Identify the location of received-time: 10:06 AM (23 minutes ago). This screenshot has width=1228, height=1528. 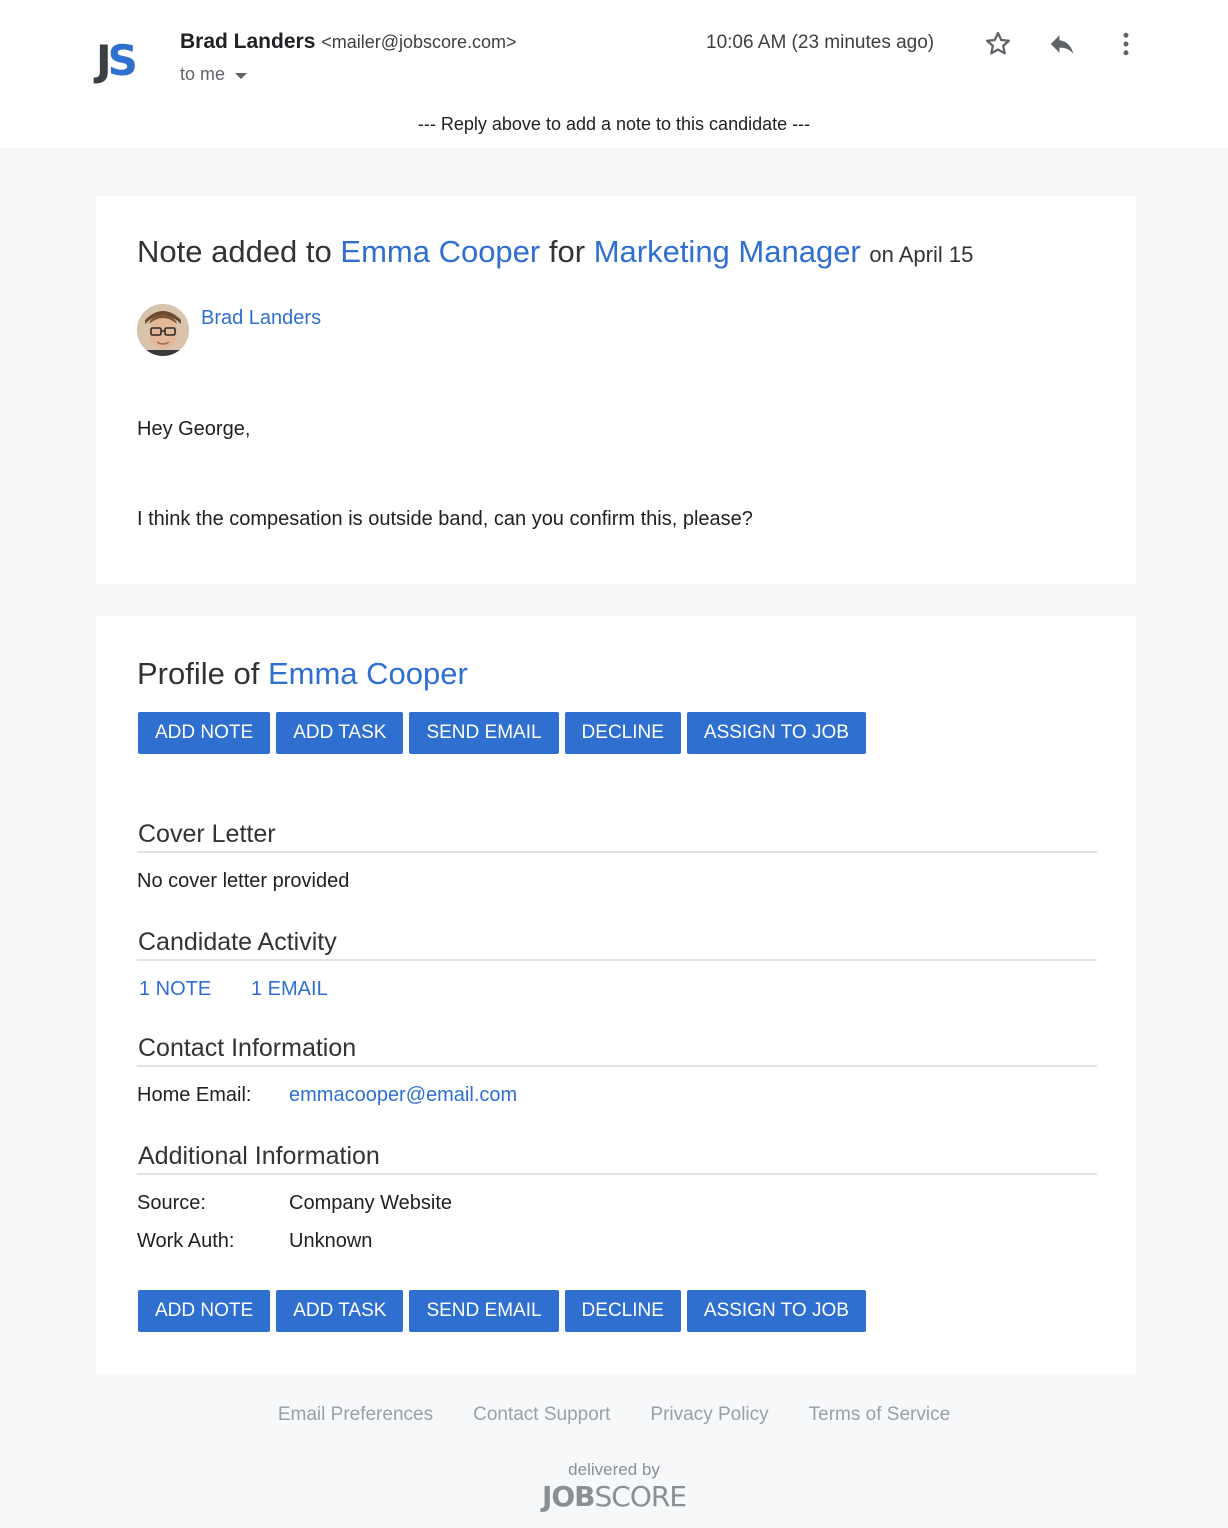
(820, 42).